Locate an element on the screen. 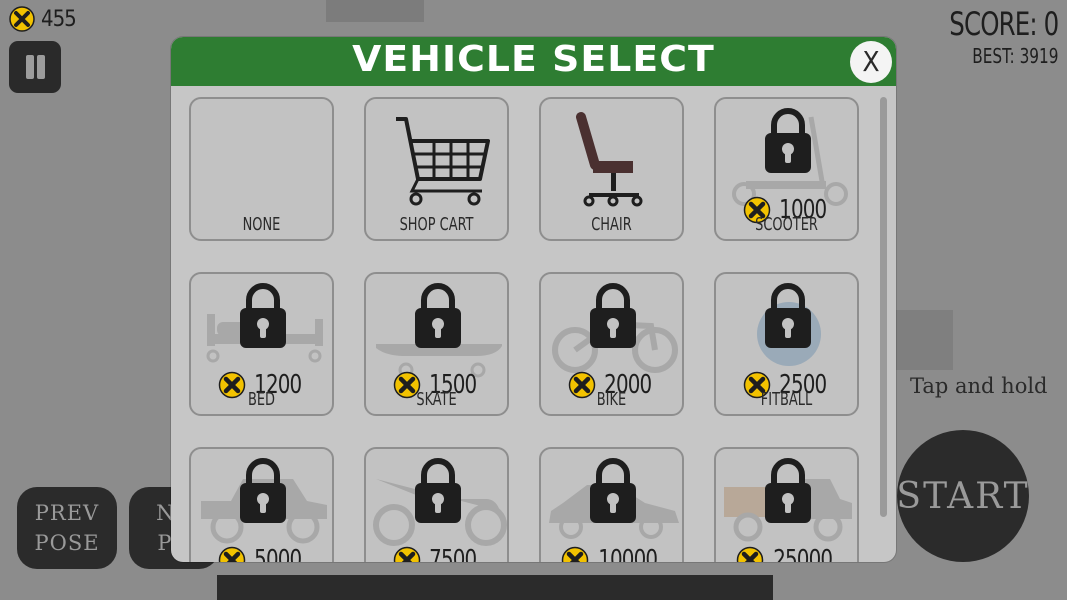 The height and width of the screenshot is (600, 1067). vehicle-tile: CHAIR is located at coordinates (611, 169).